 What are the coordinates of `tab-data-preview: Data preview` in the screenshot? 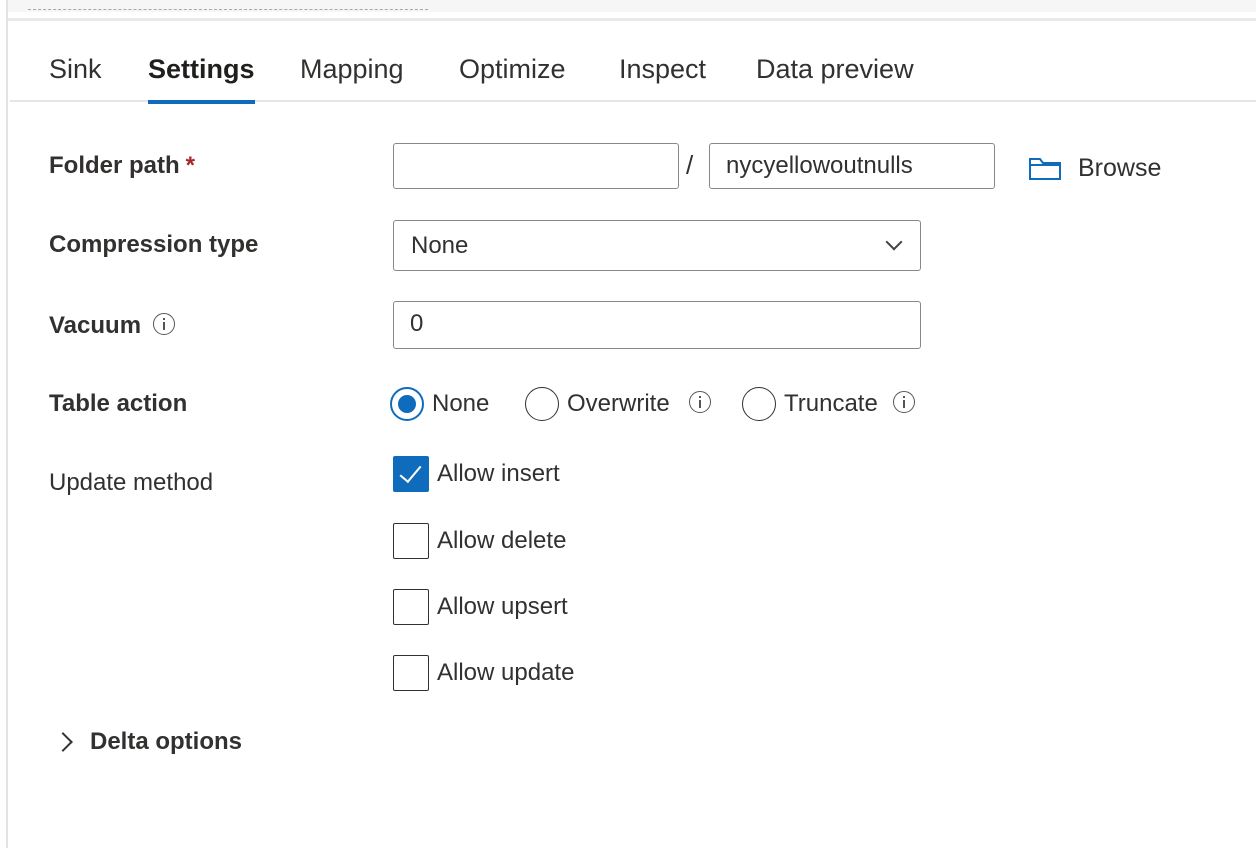 It's located at (835, 73).